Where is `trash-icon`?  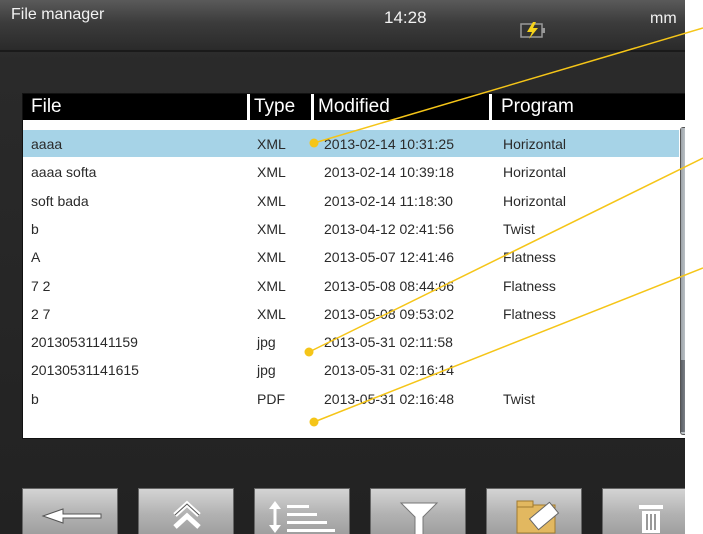 trash-icon is located at coordinates (651, 519).